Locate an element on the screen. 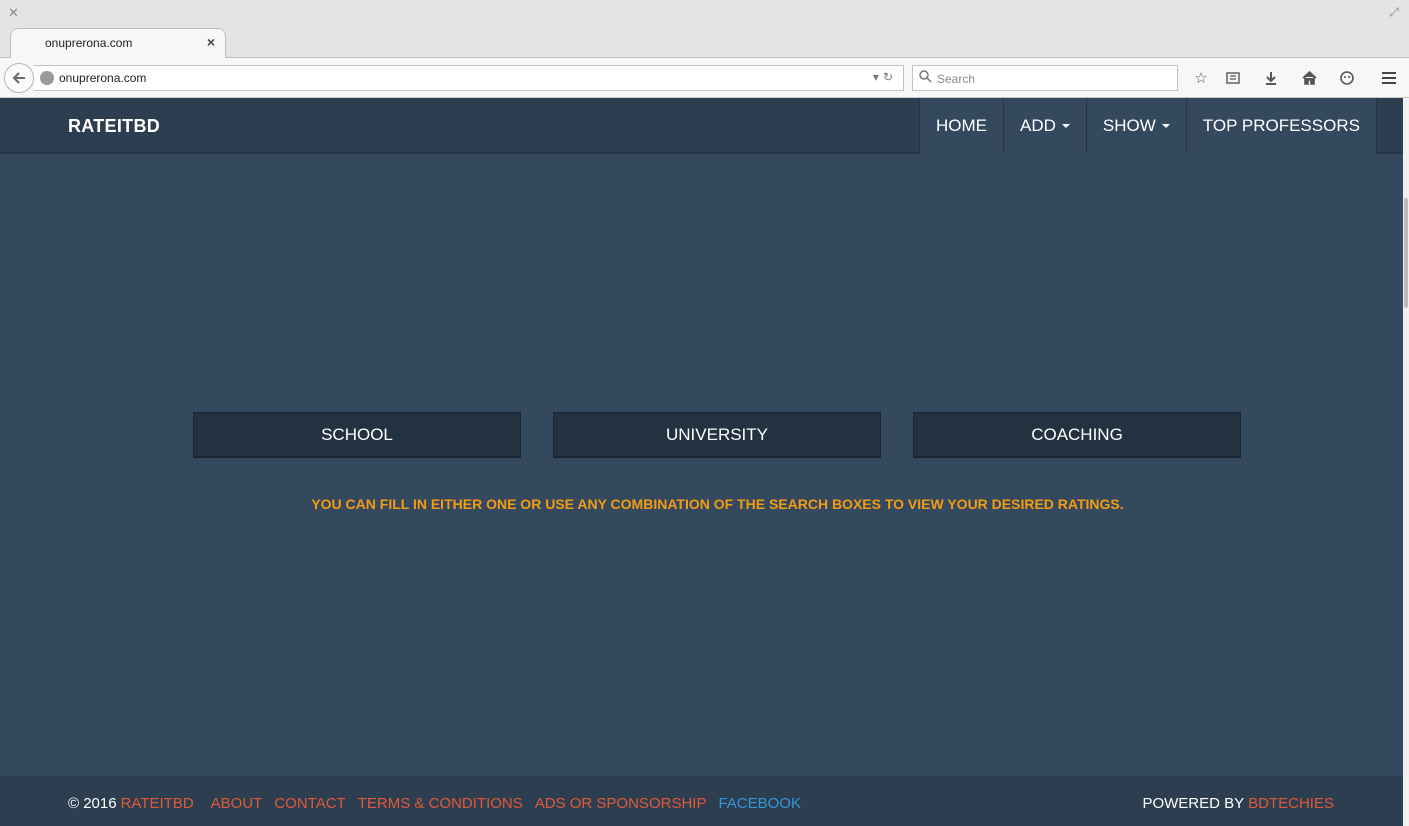 The image size is (1409, 826). browser-tab: onuprerona.com × is located at coordinates (118, 43).